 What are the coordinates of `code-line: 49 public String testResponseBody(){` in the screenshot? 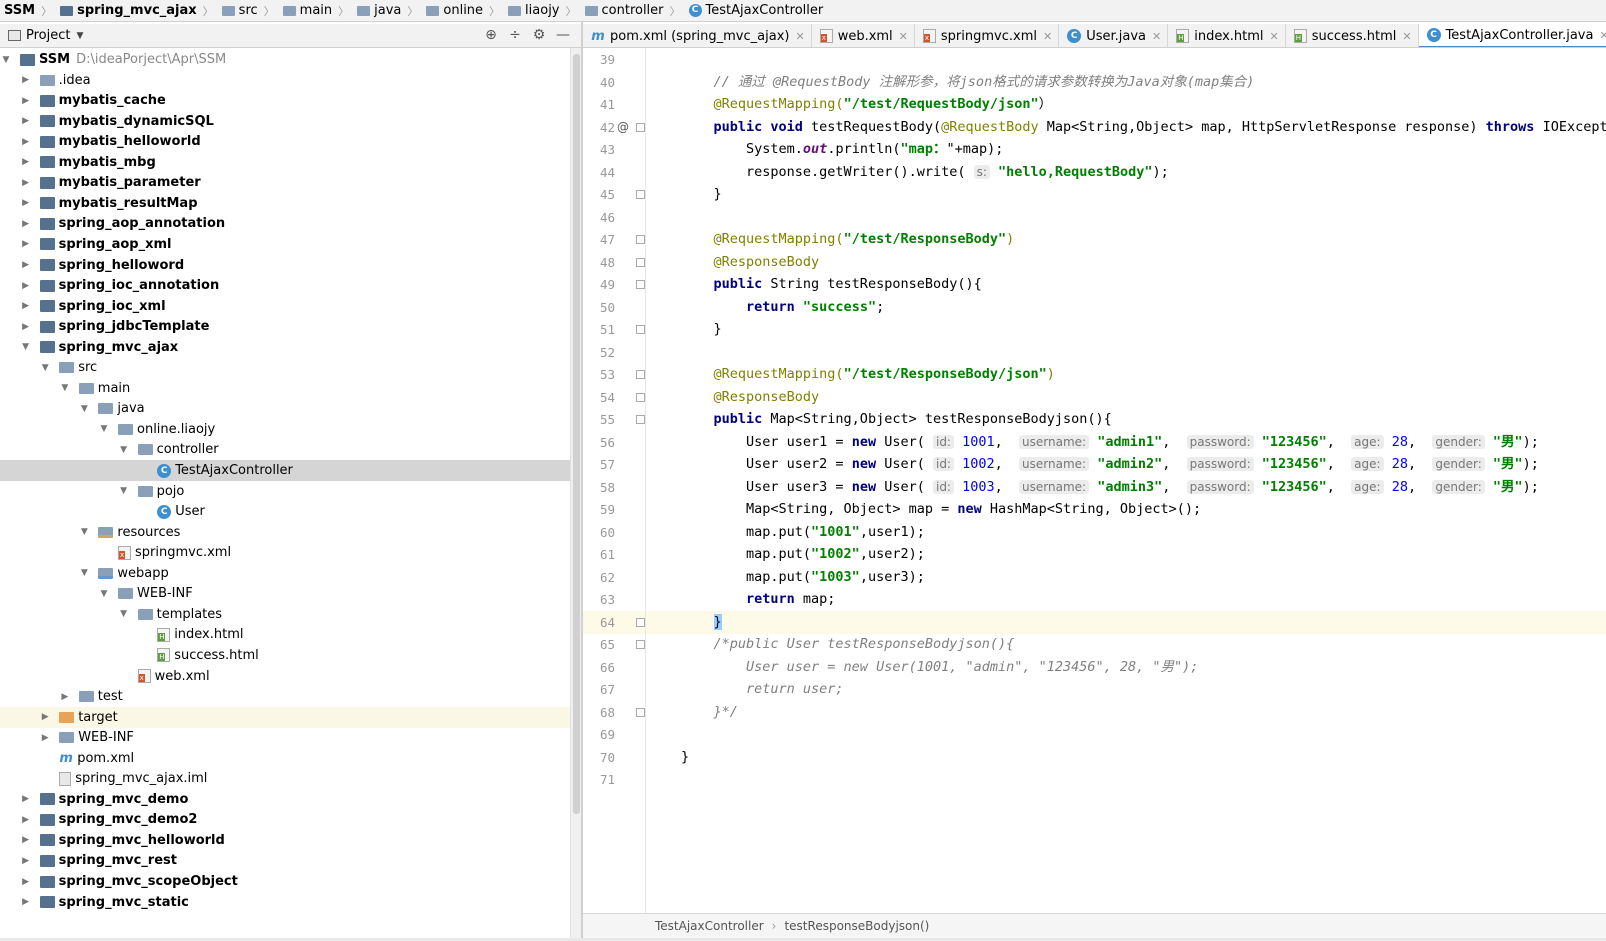 It's located at (1094, 284).